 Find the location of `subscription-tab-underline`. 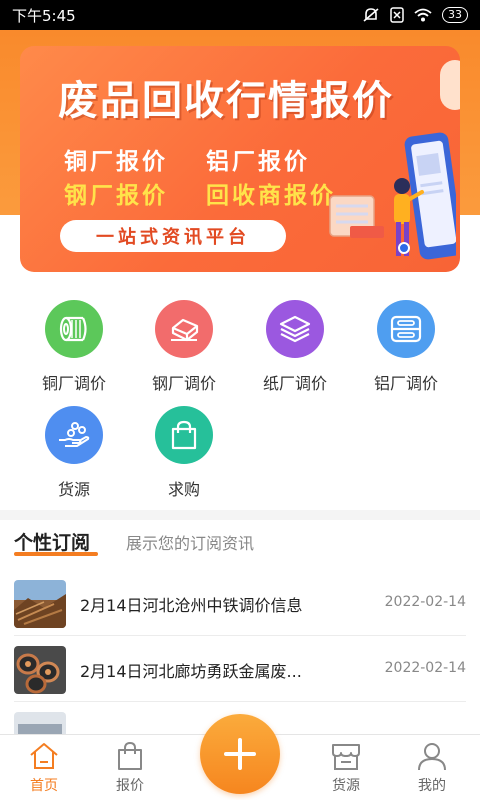

subscription-tab-underline is located at coordinates (56, 554).